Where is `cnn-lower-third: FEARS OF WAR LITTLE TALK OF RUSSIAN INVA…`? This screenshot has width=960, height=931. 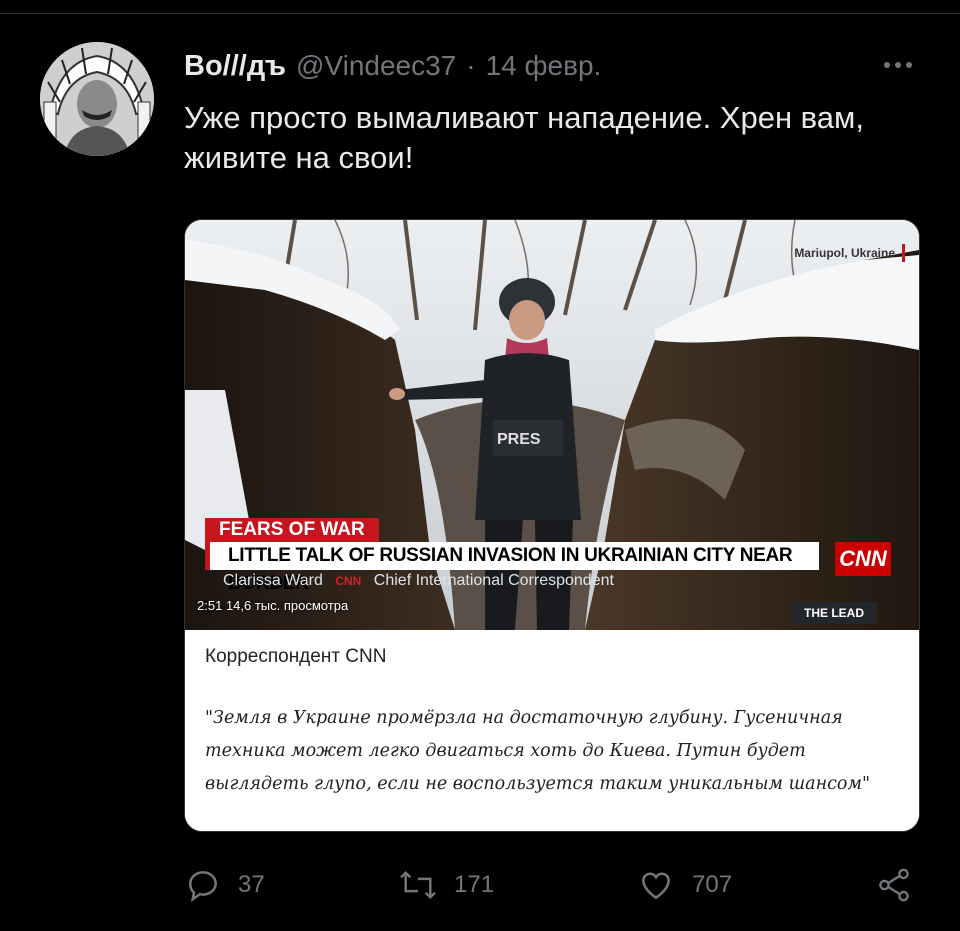
cnn-lower-third: FEARS OF WAR LITTLE TALK OF RUSSIAN INVA… is located at coordinates (550, 558).